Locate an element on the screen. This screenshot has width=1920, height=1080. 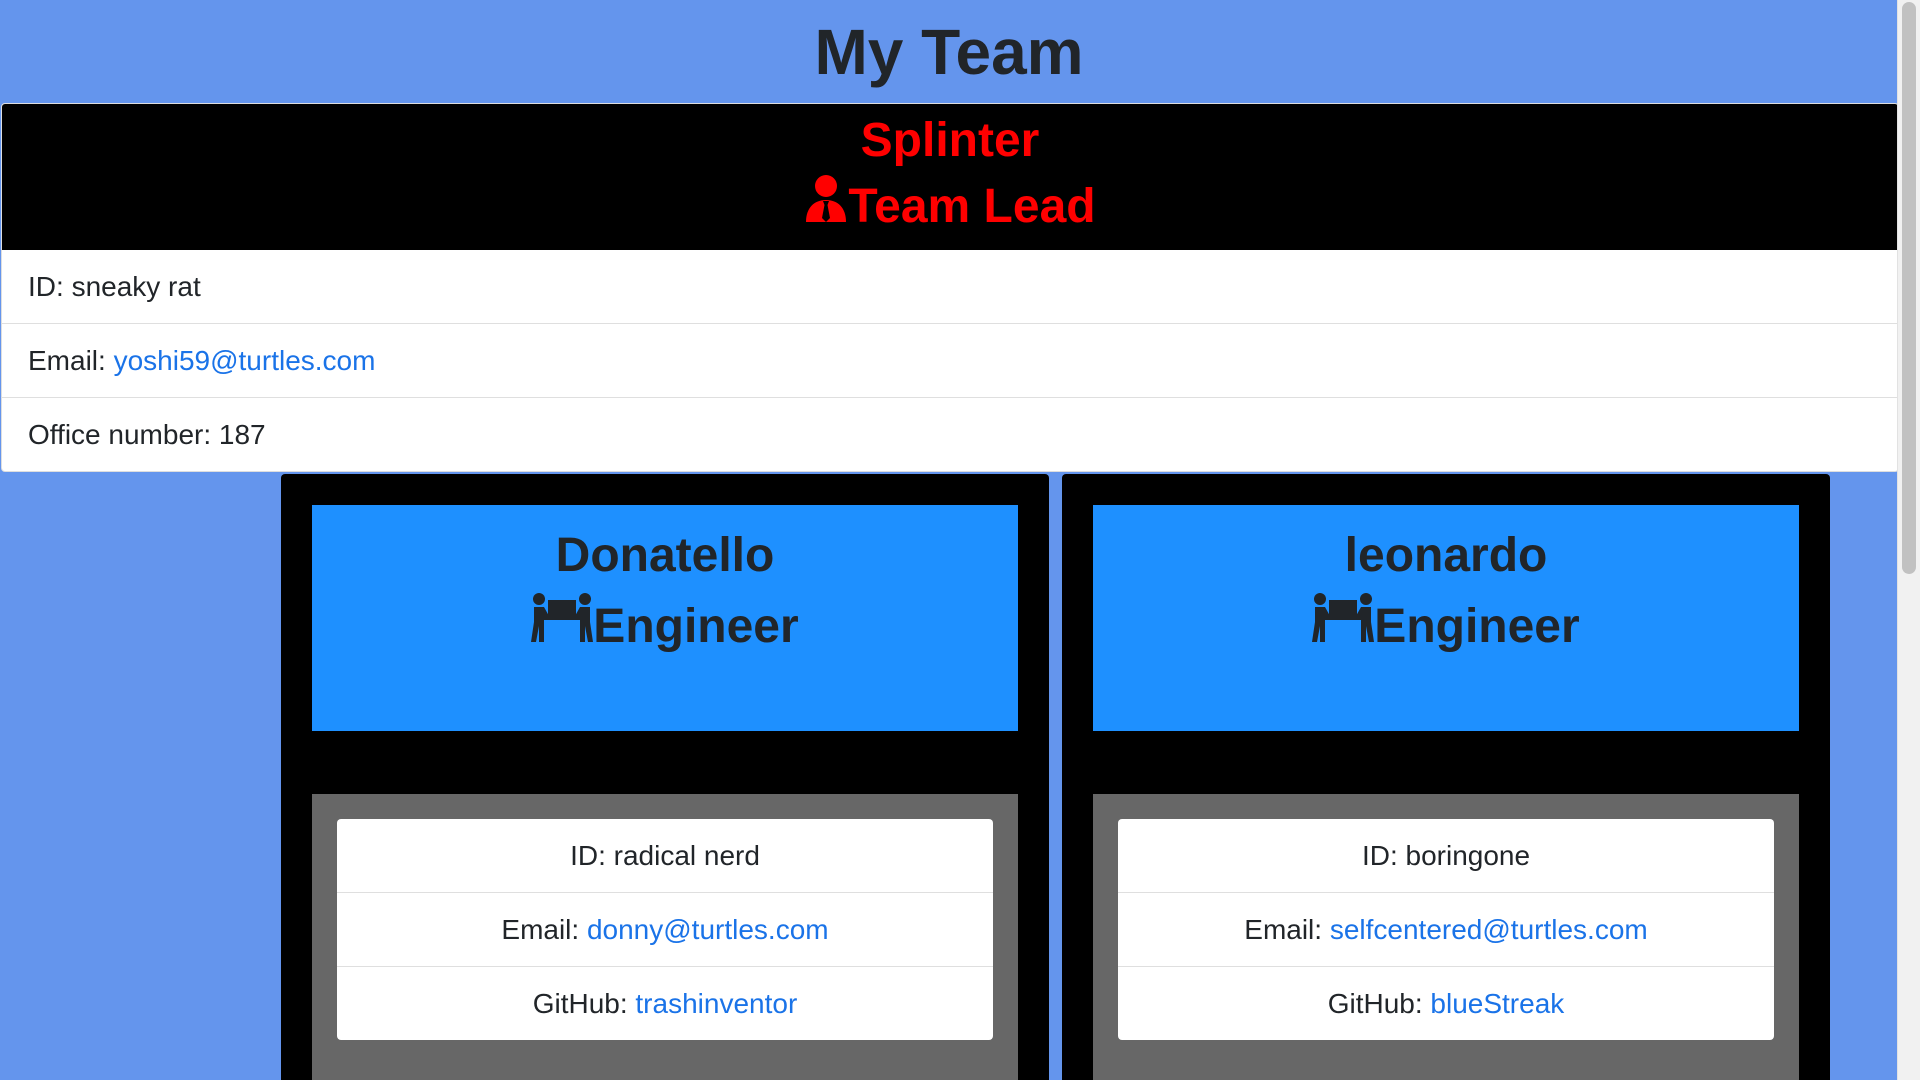
manager-card-header: Splinter Team Lead is located at coordinates (950, 177).